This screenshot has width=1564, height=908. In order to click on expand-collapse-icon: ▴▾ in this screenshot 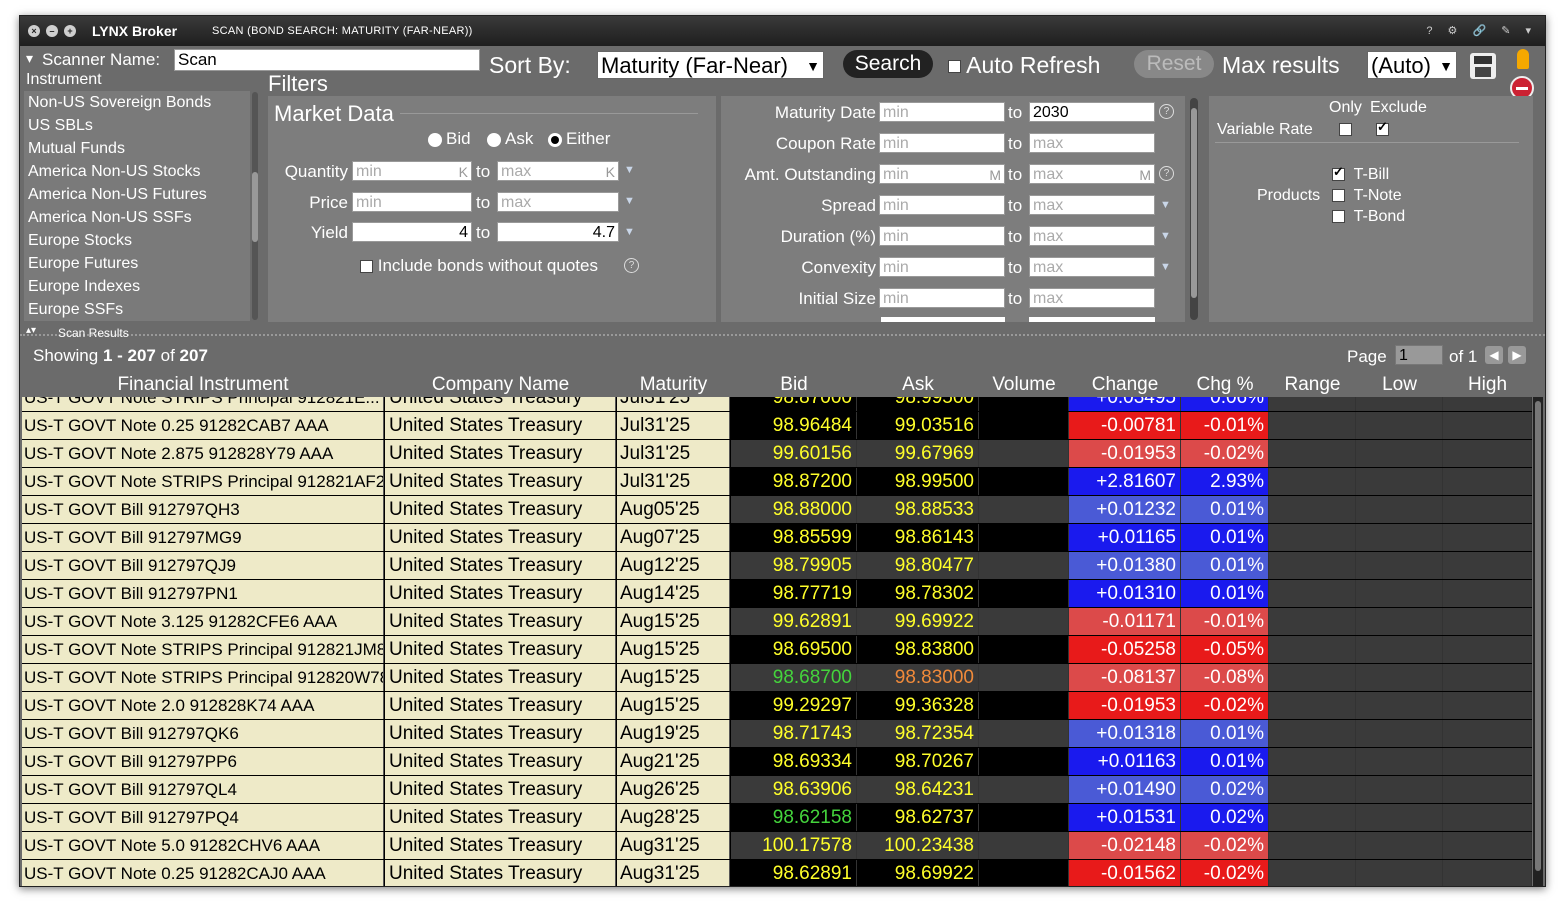, I will do `click(31, 330)`.